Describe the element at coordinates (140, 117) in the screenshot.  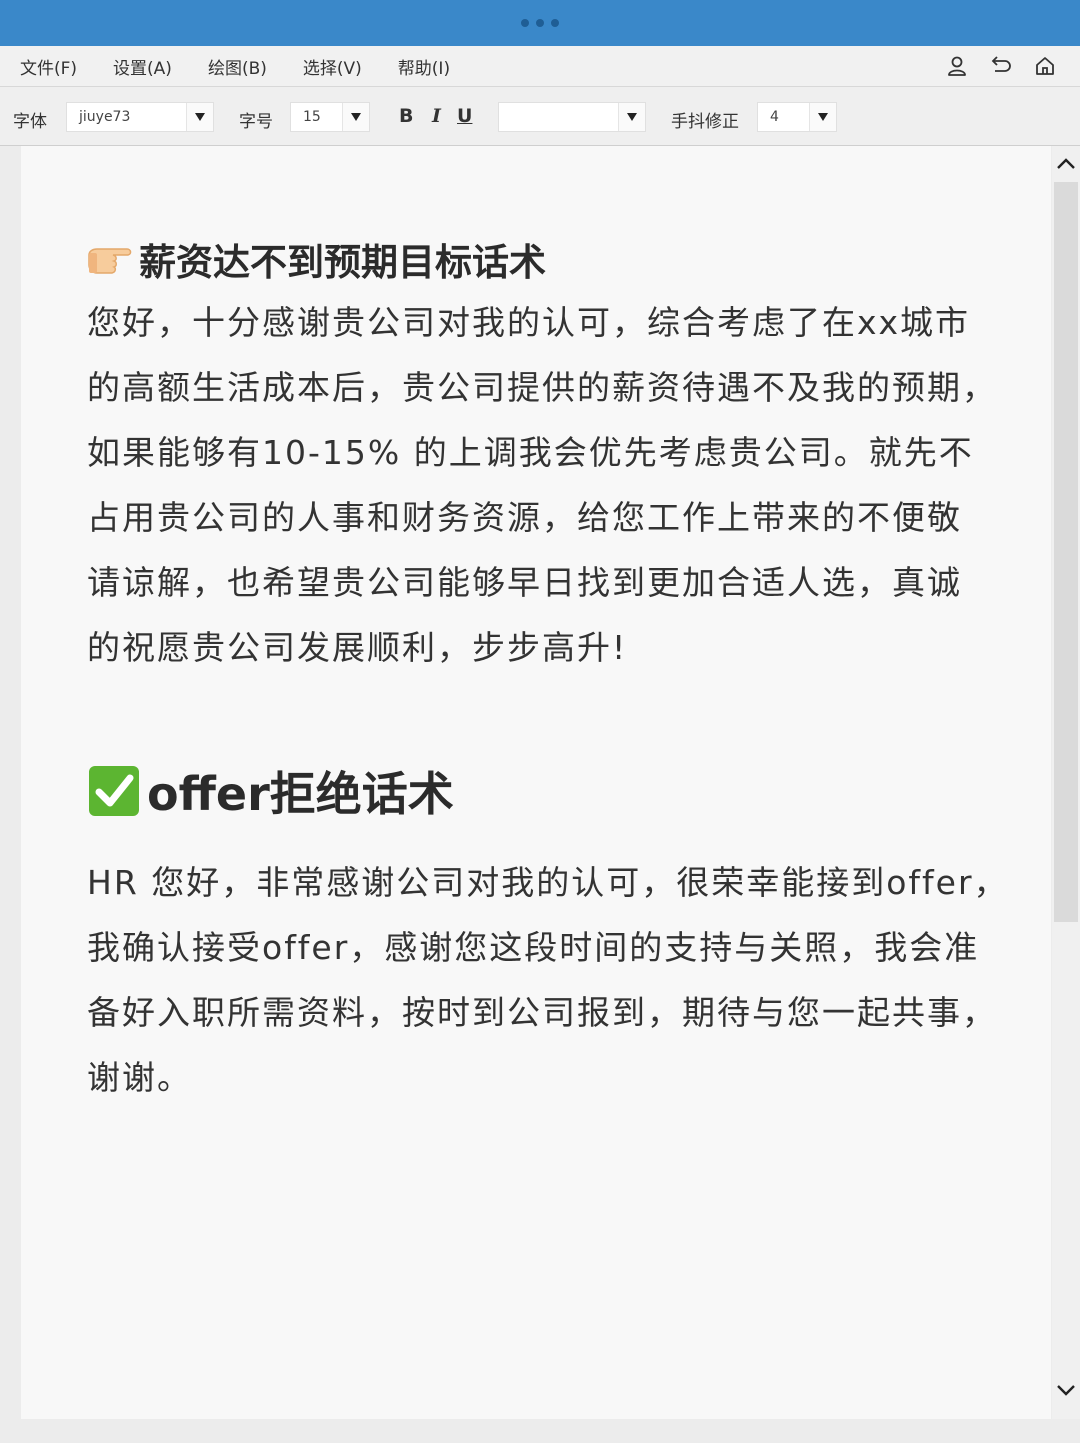
I see `font-select: jiuye73` at that location.